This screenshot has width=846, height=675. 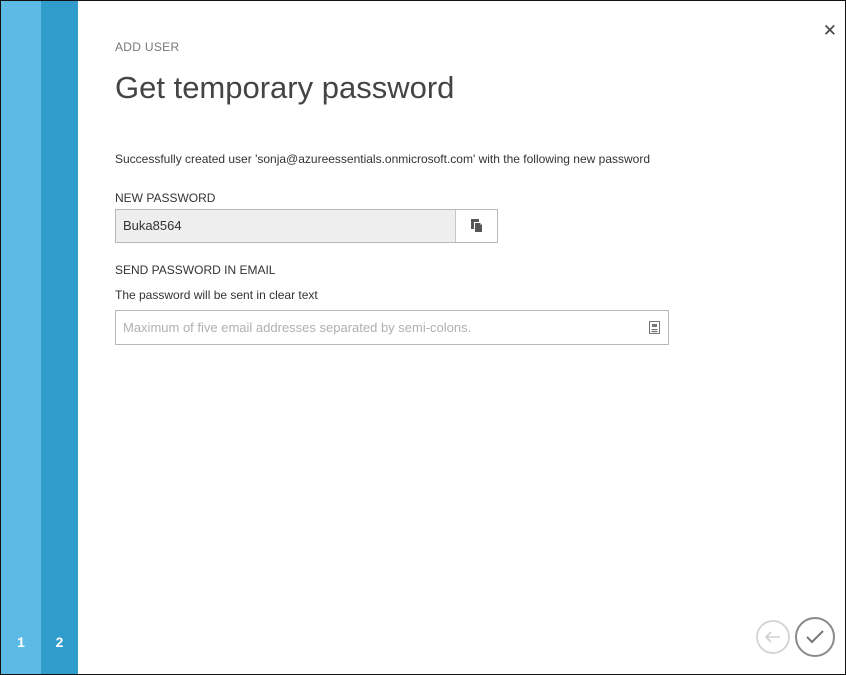 What do you see at coordinates (285, 87) in the screenshot?
I see `page-title: Get temporary password` at bounding box center [285, 87].